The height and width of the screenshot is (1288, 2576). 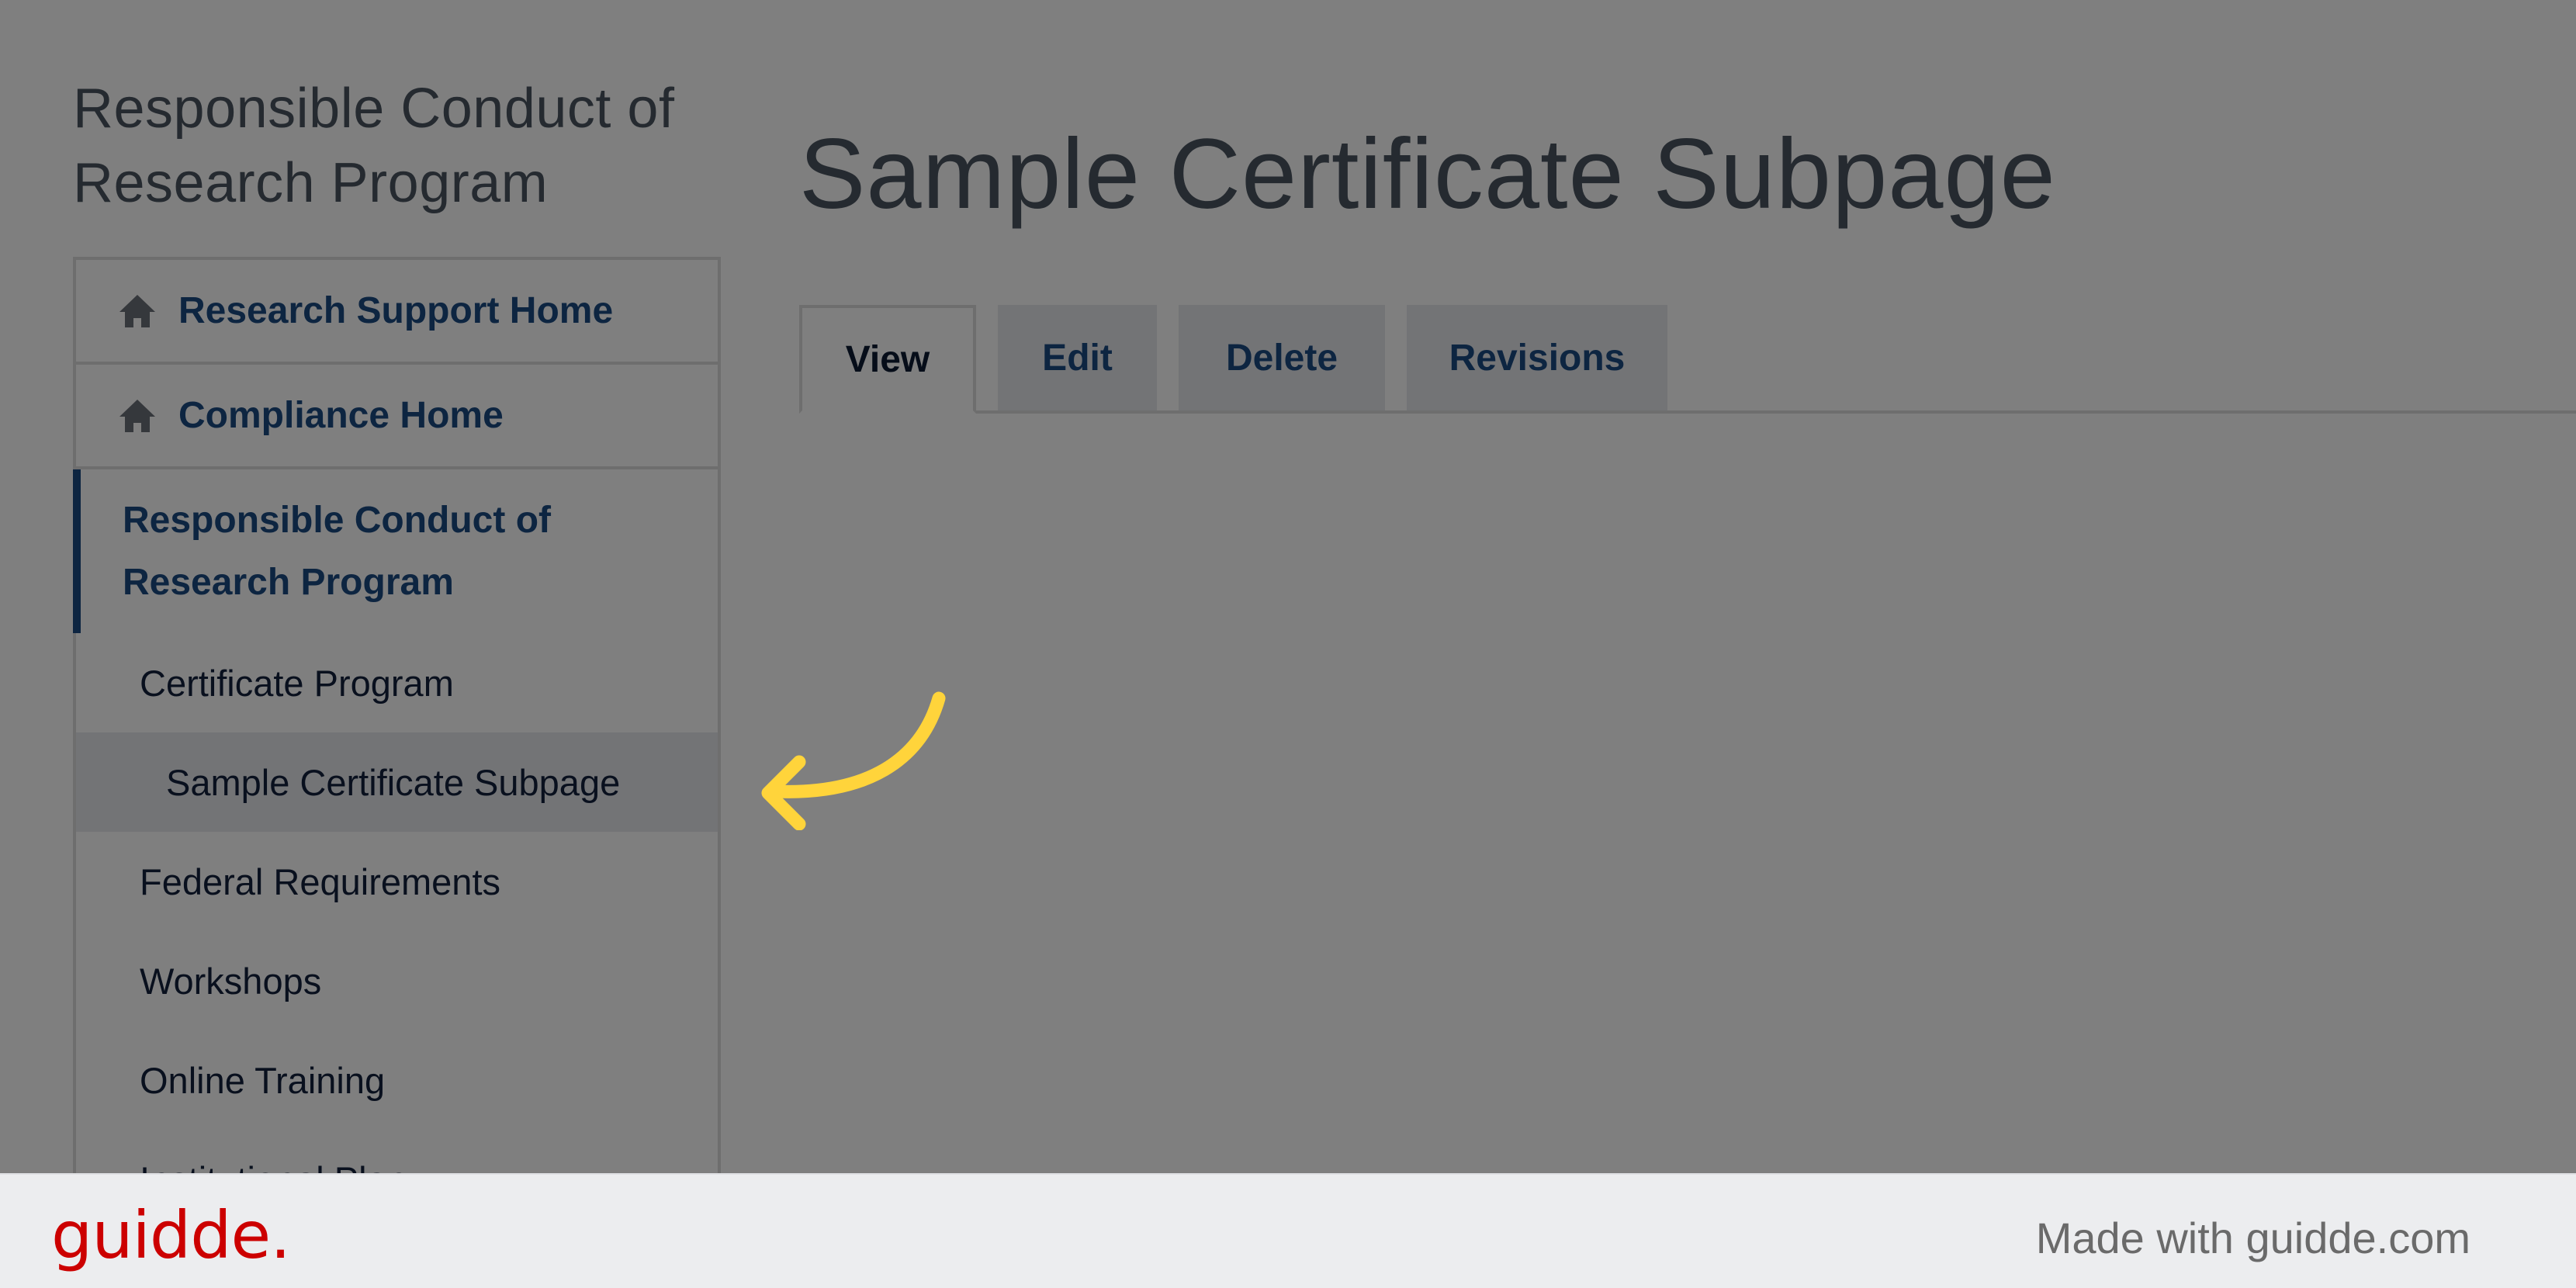 What do you see at coordinates (393, 782) in the screenshot?
I see `sidebar-item-label: Sample Certificate Subpage` at bounding box center [393, 782].